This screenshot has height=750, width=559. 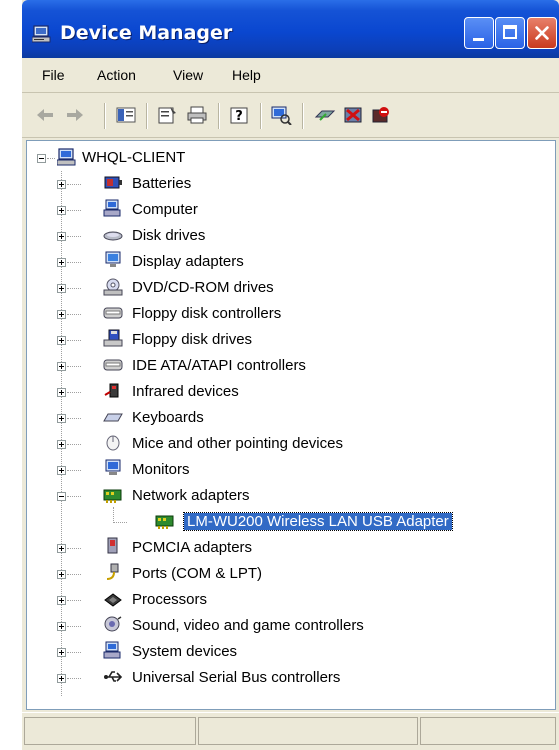 What do you see at coordinates (287, 548) in the screenshot?
I see `tree-item-pcmcia-adapters: PCMCIA adapters` at bounding box center [287, 548].